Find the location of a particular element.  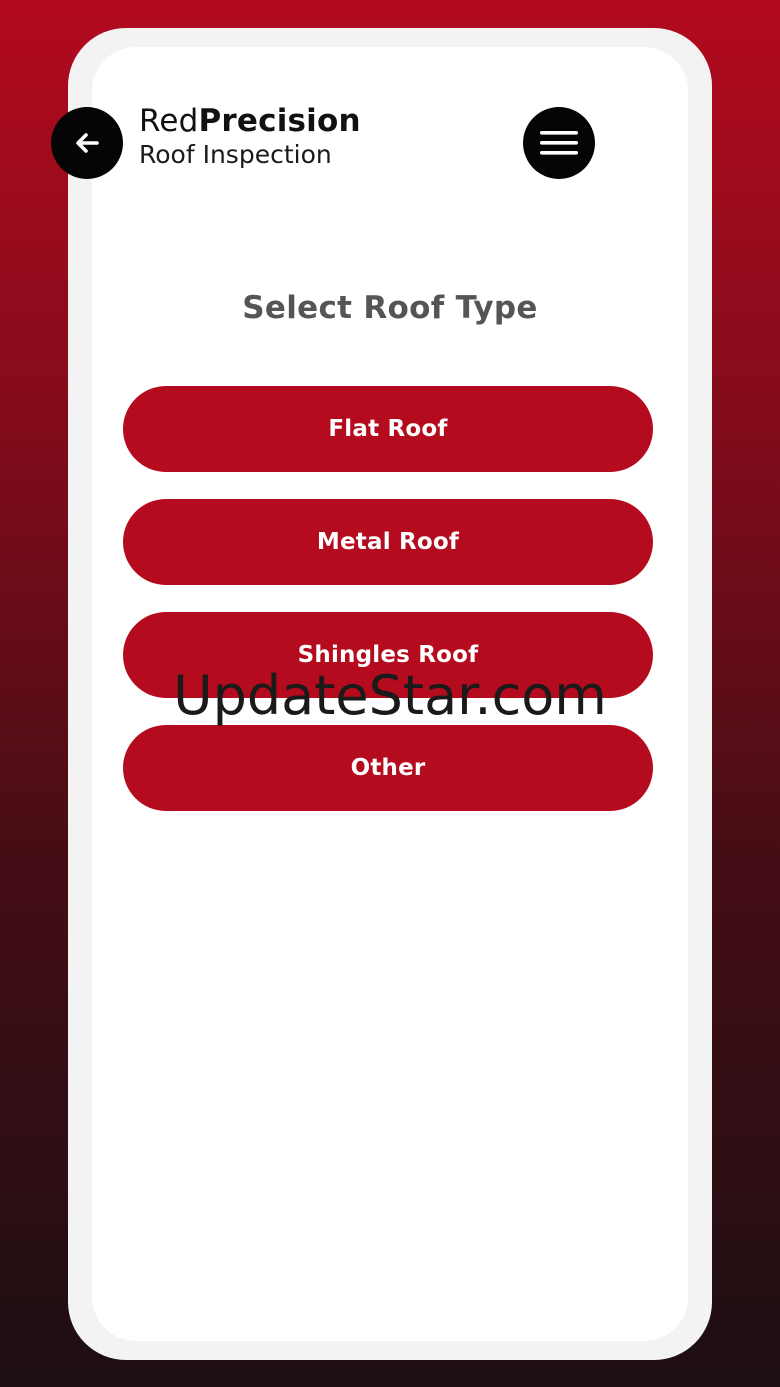

hamburger-menu-icon is located at coordinates (559, 143).